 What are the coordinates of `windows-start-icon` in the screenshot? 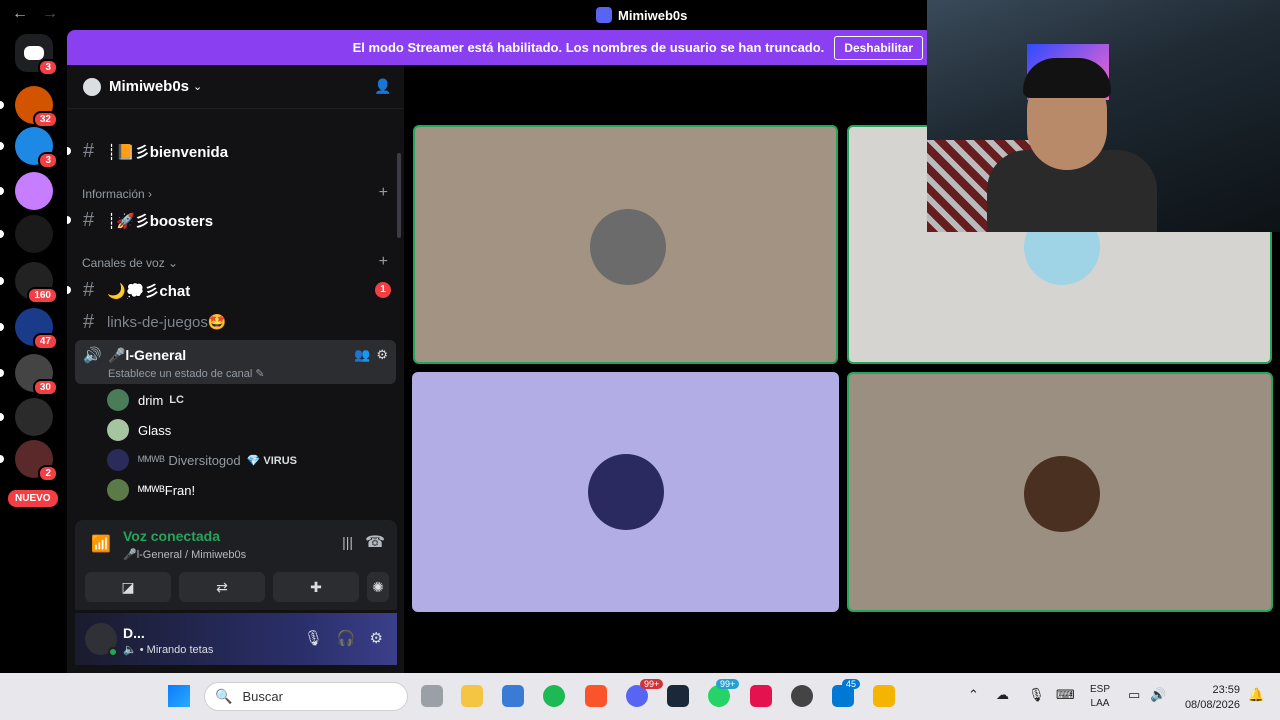 It's located at (179, 696).